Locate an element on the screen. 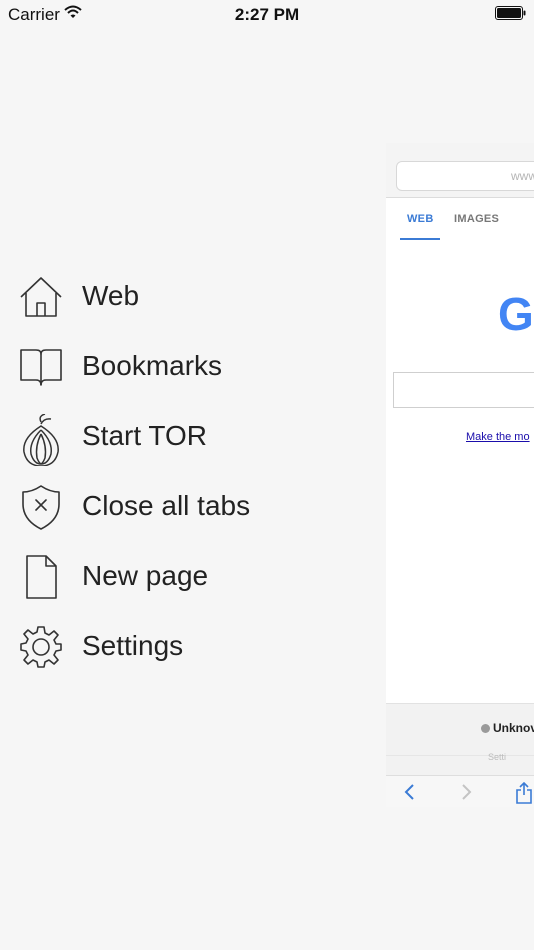 This screenshot has width=534, height=950. tab-images: IMAGES is located at coordinates (476, 219).